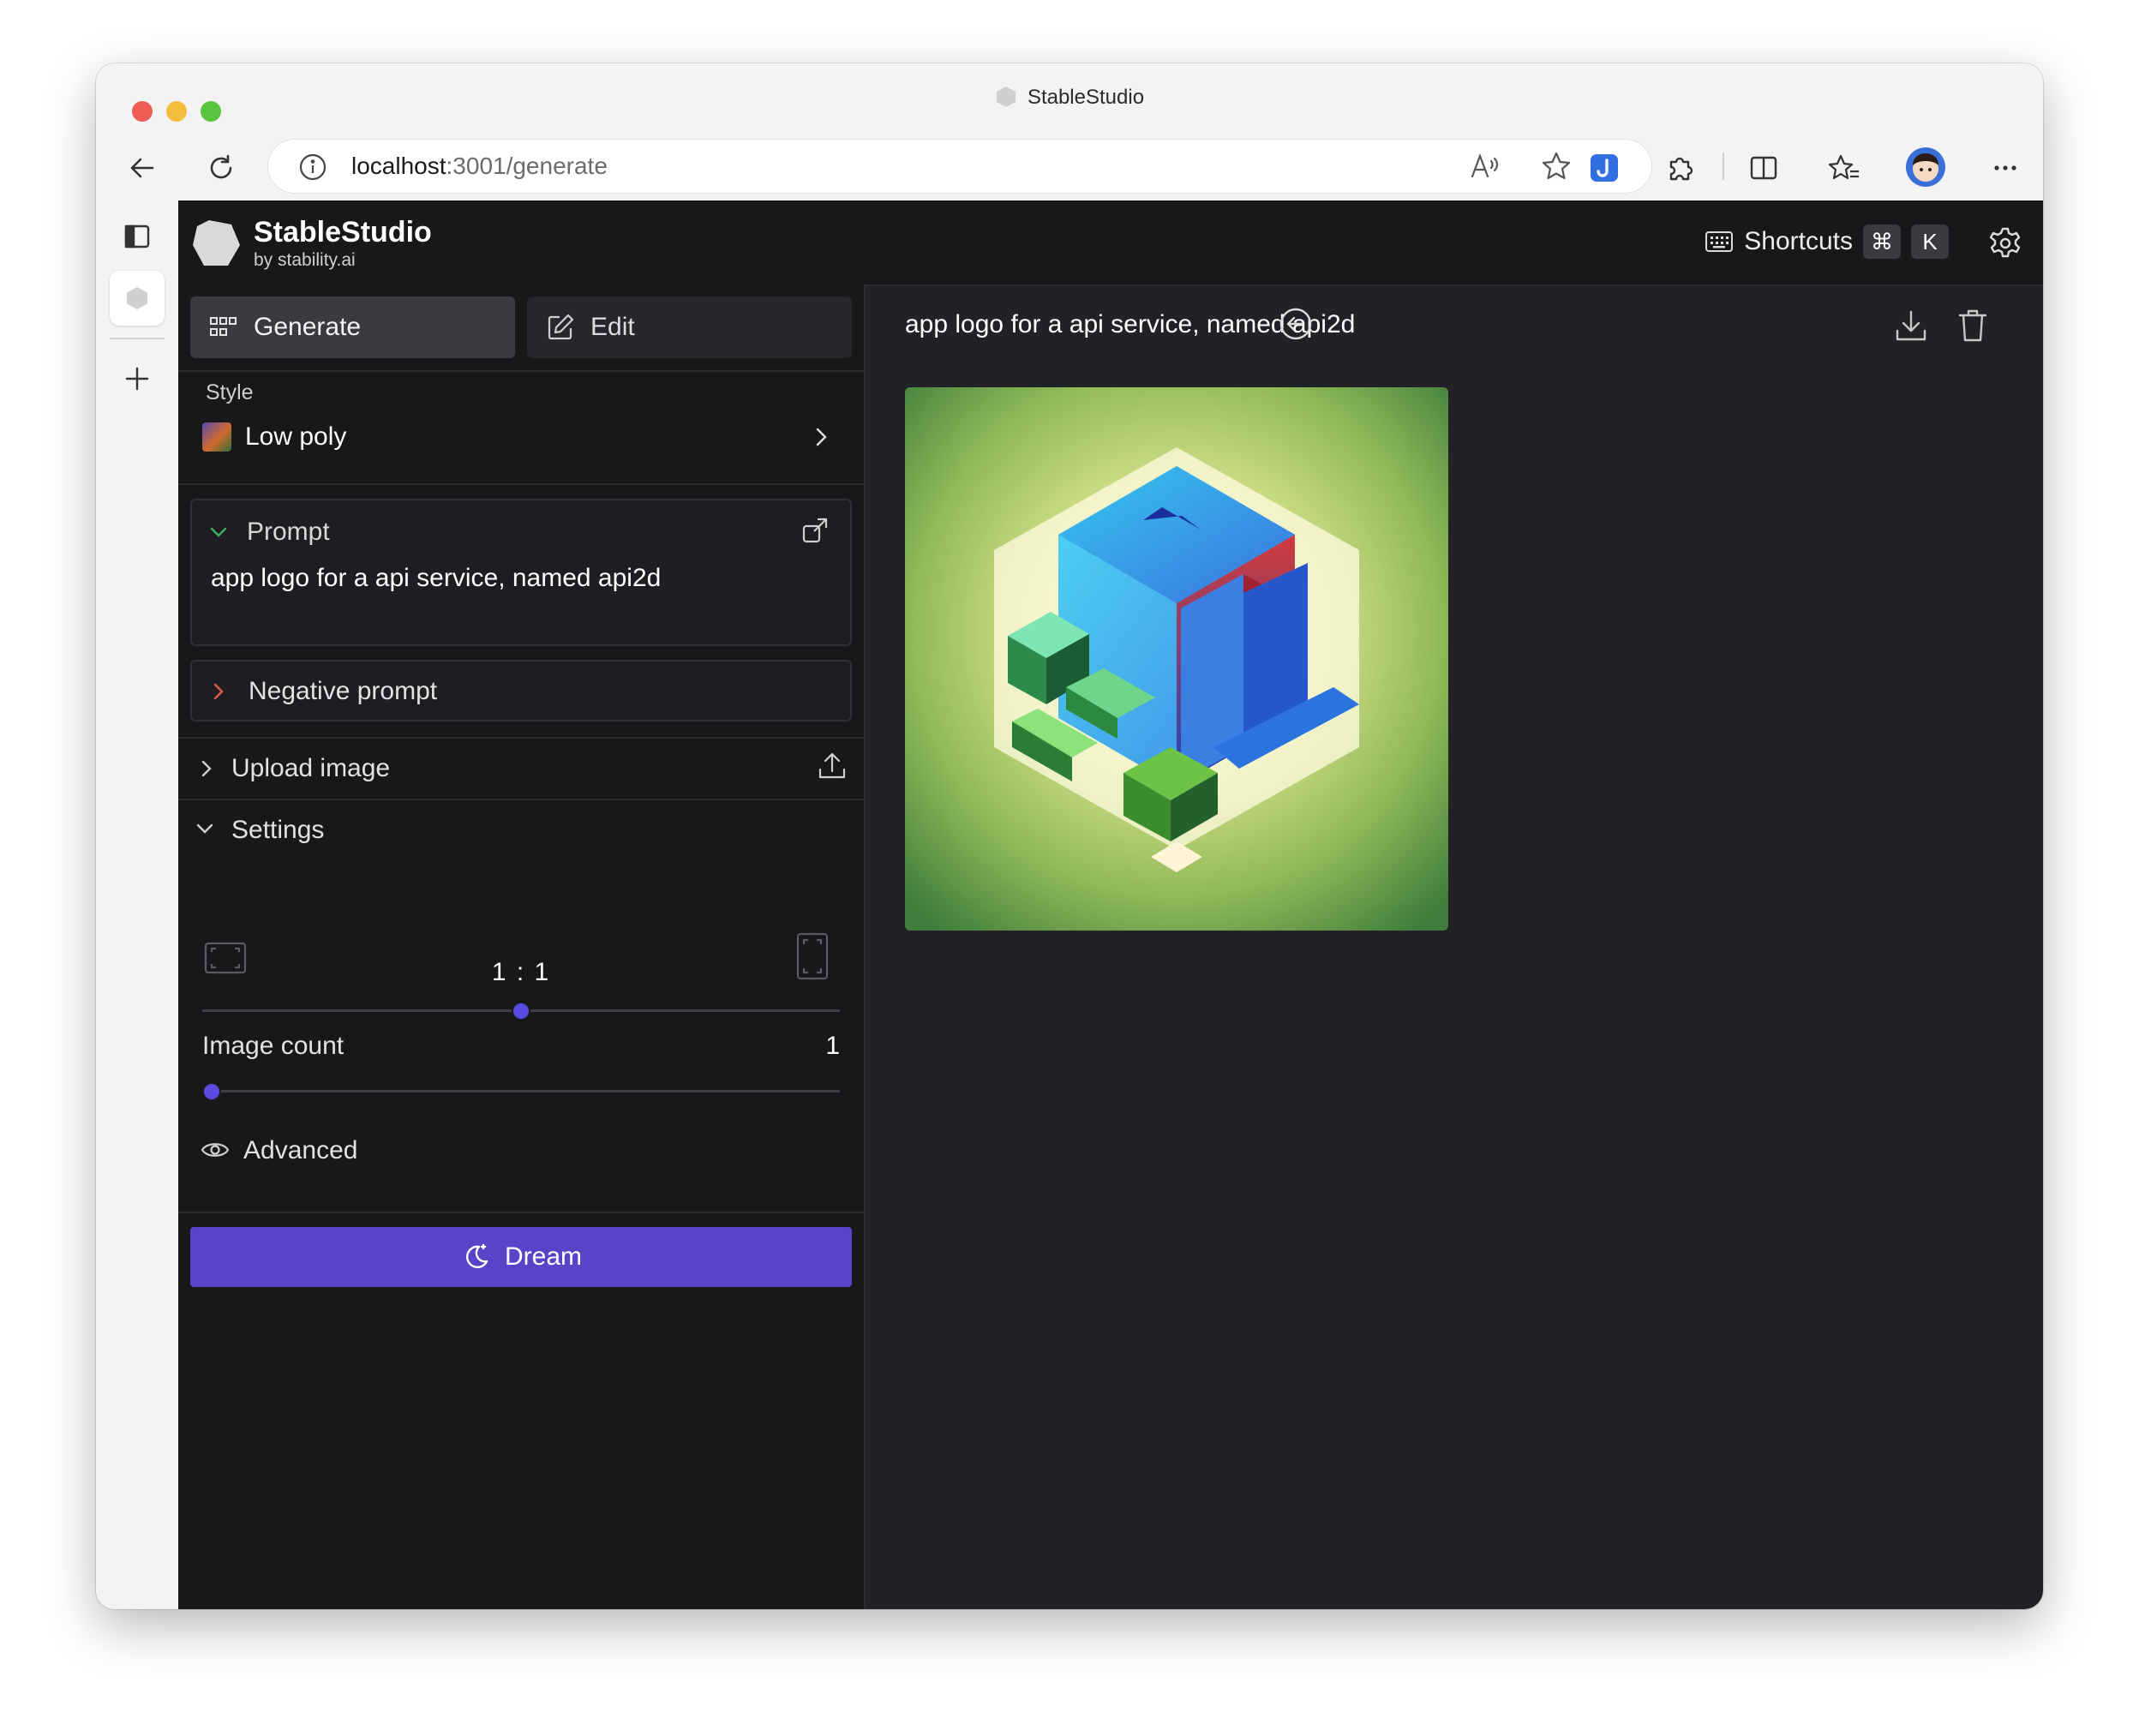  I want to click on favorites-icon, so click(1844, 168).